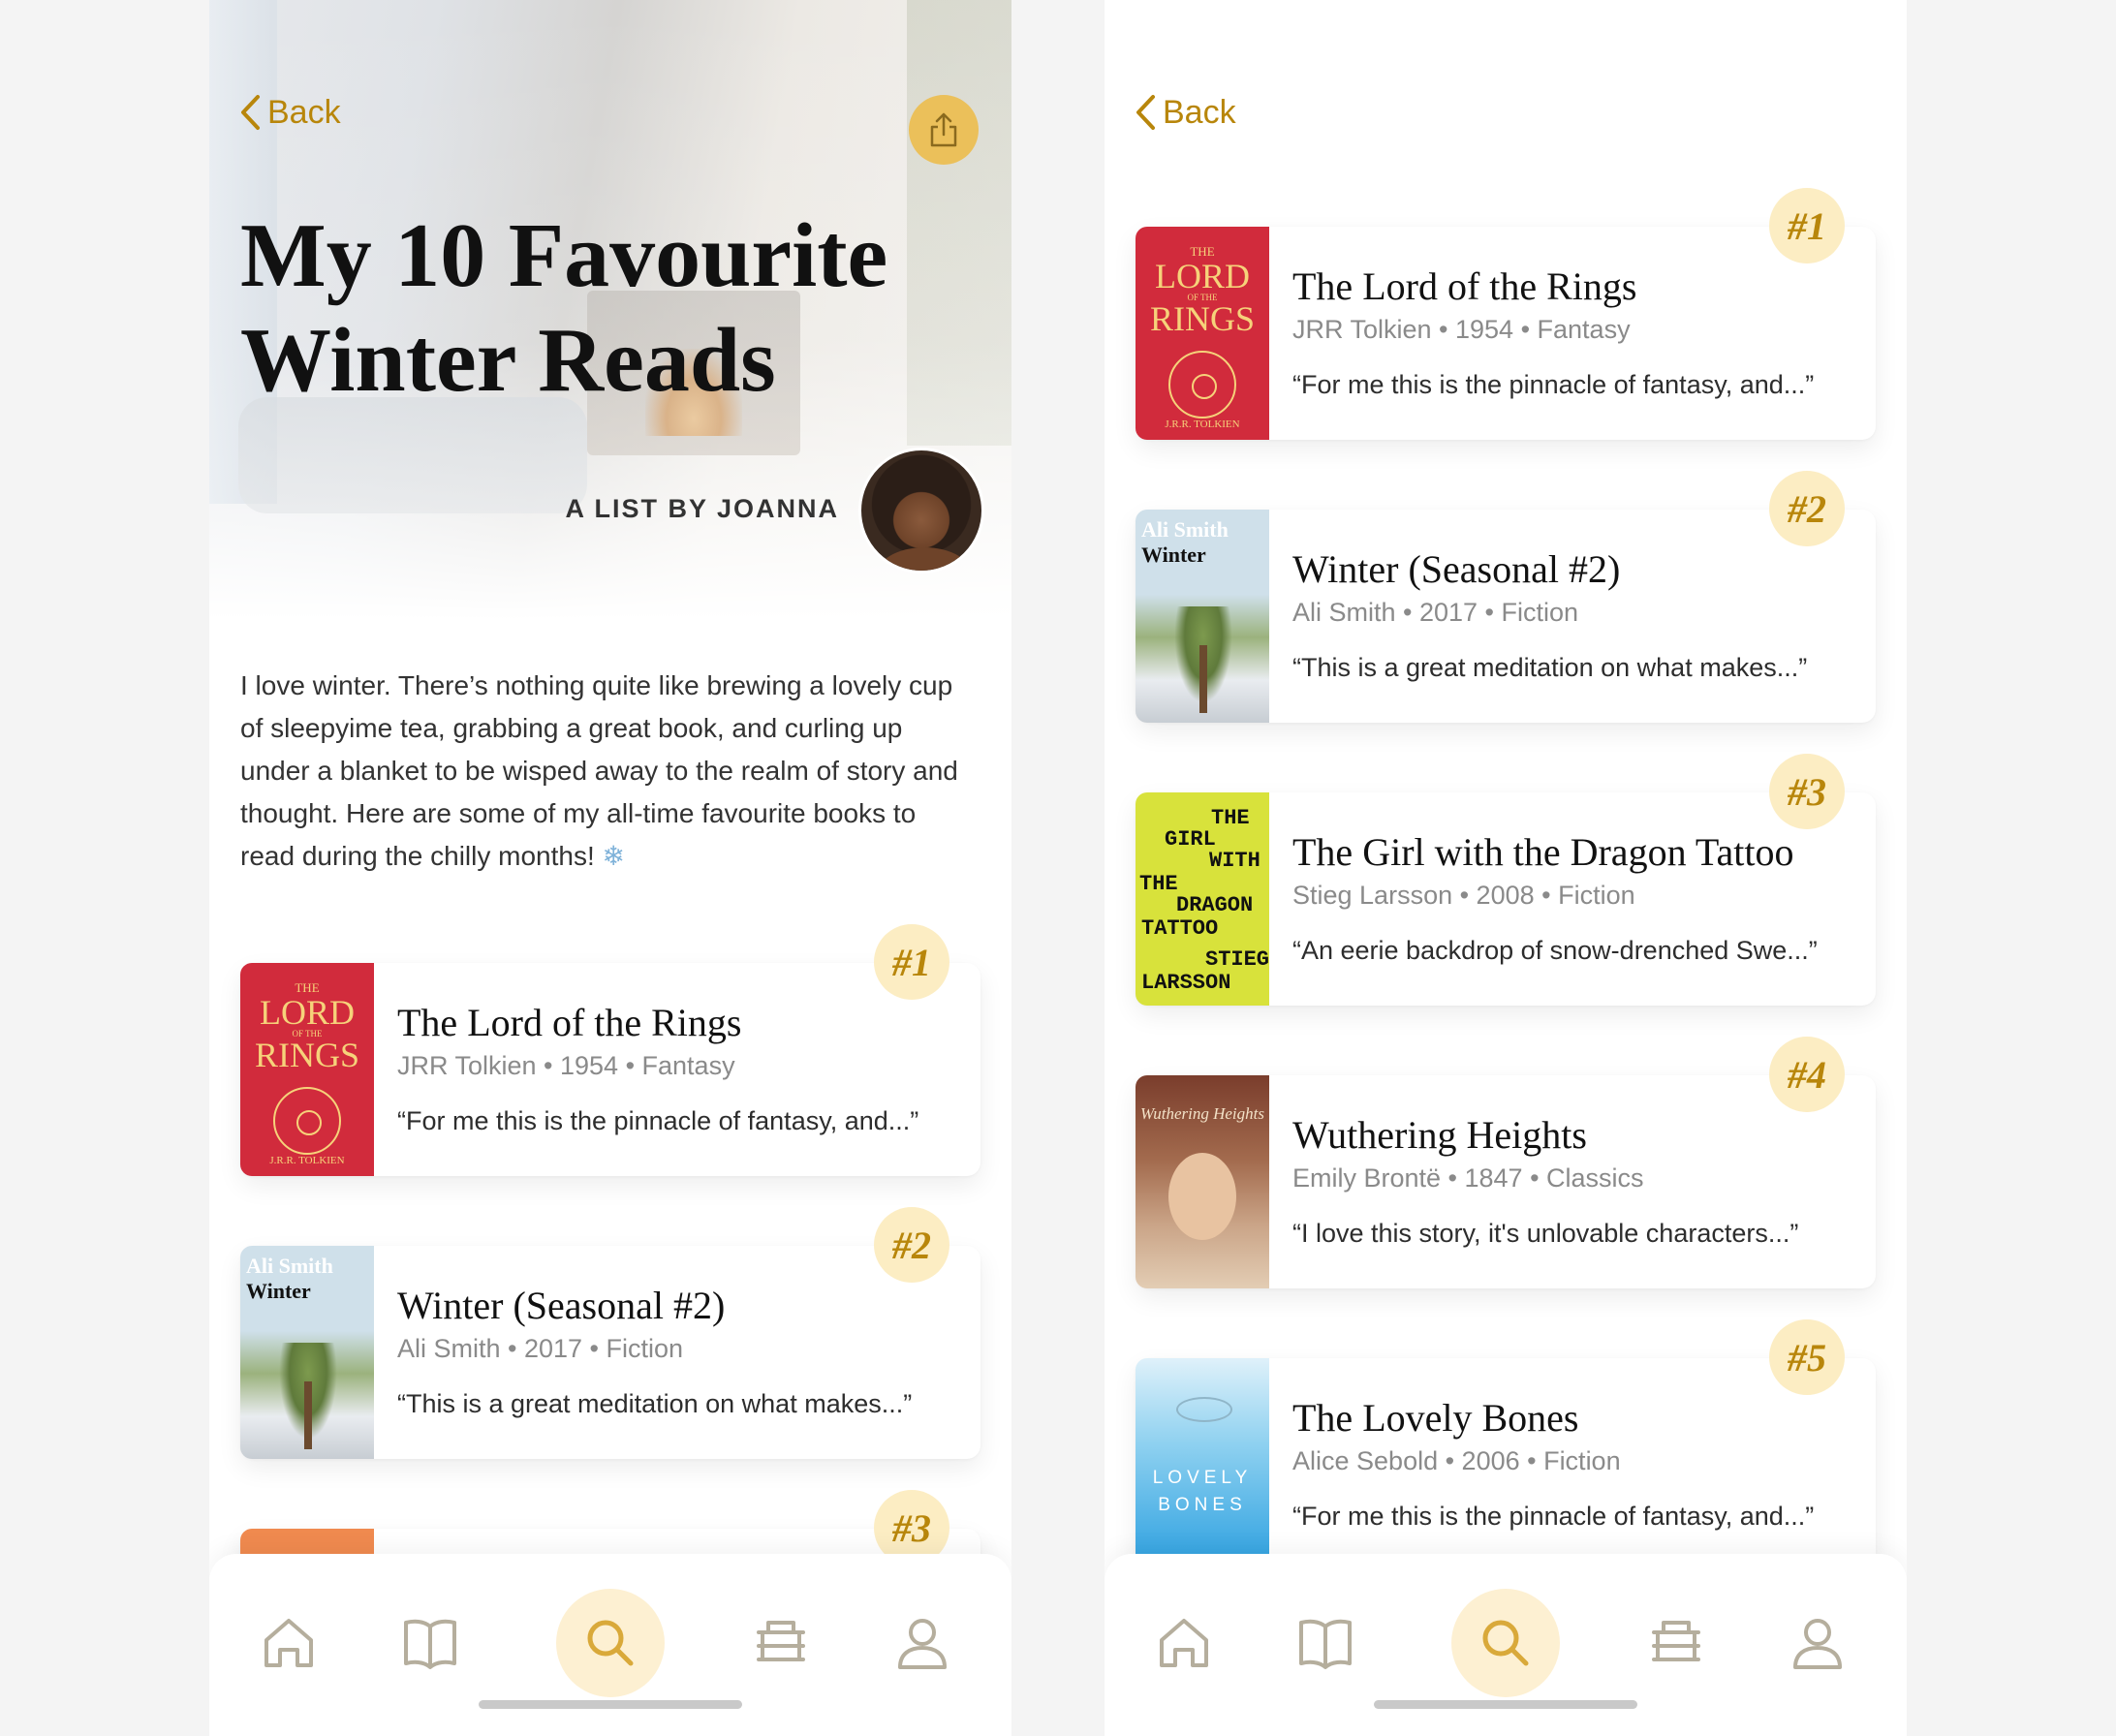 The height and width of the screenshot is (1736, 2116). Describe the element at coordinates (614, 856) in the screenshot. I see `snowflake-icon: ❄` at that location.